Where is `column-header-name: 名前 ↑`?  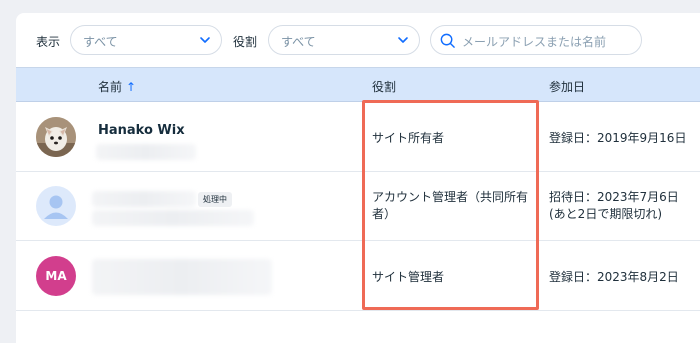 column-header-name: 名前 ↑ is located at coordinates (117, 86).